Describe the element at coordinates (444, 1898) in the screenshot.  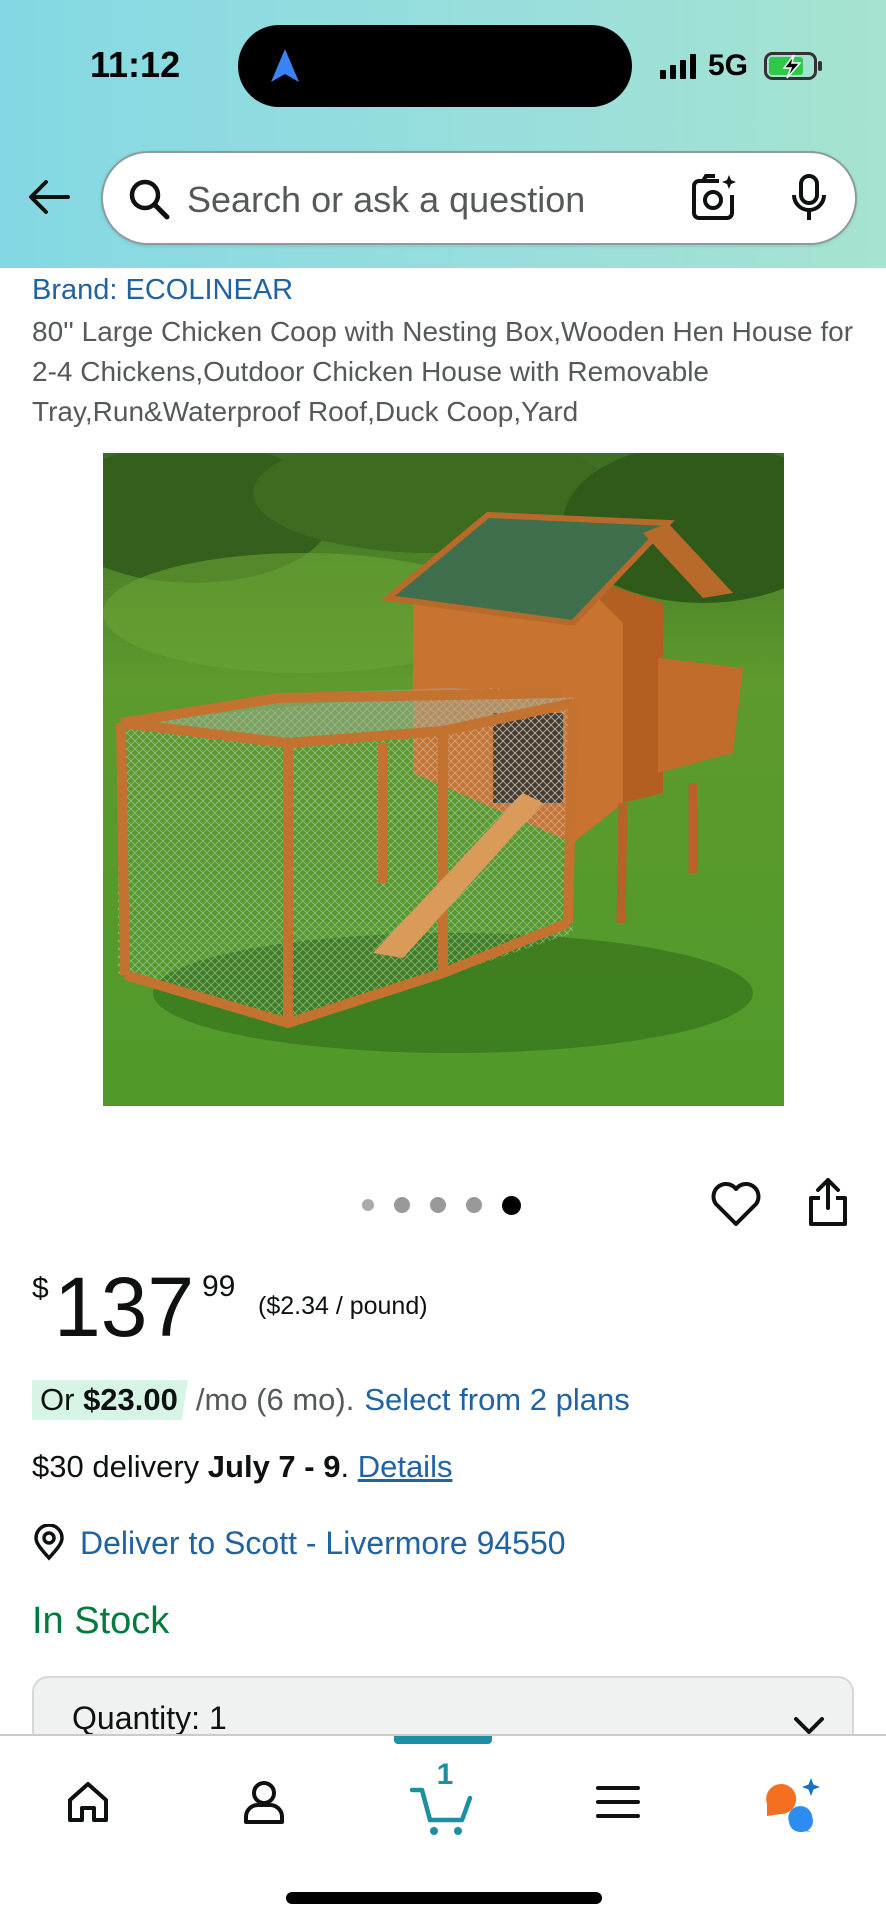
I see `home-indicator` at that location.